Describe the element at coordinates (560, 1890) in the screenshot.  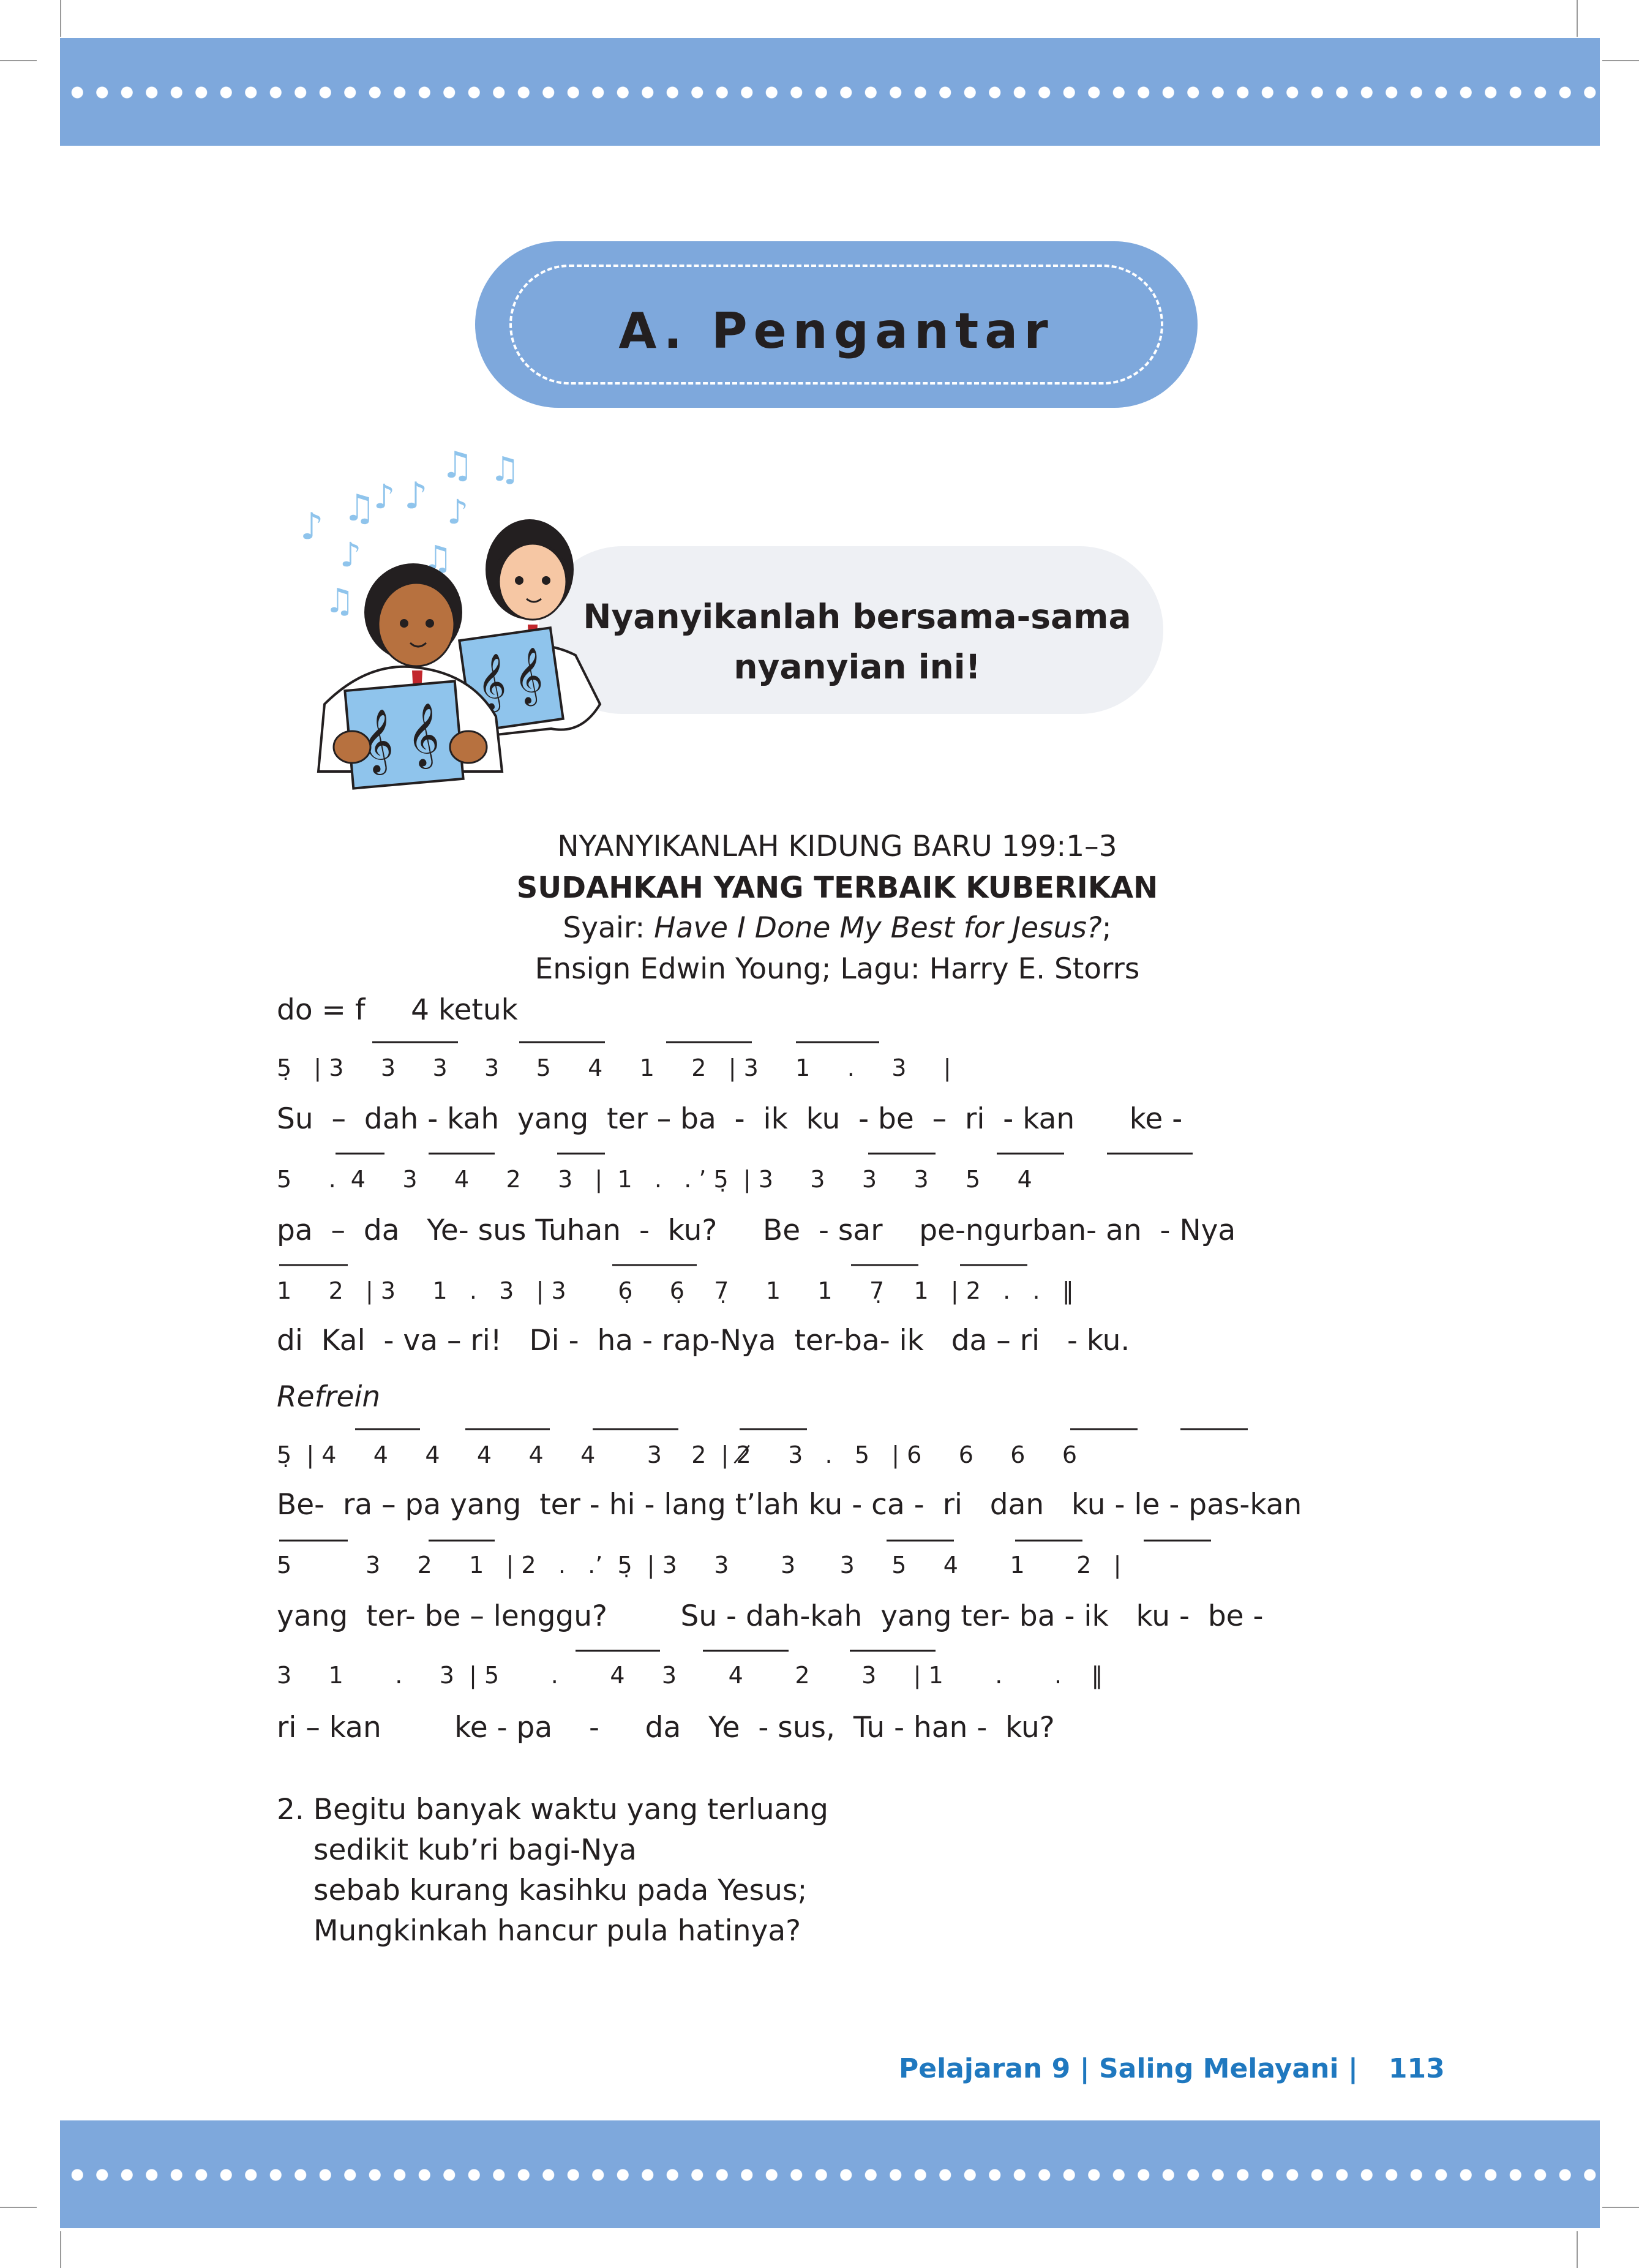
I see `verse-2-line-3: sebab kurang kasihku pada Yesus;` at that location.